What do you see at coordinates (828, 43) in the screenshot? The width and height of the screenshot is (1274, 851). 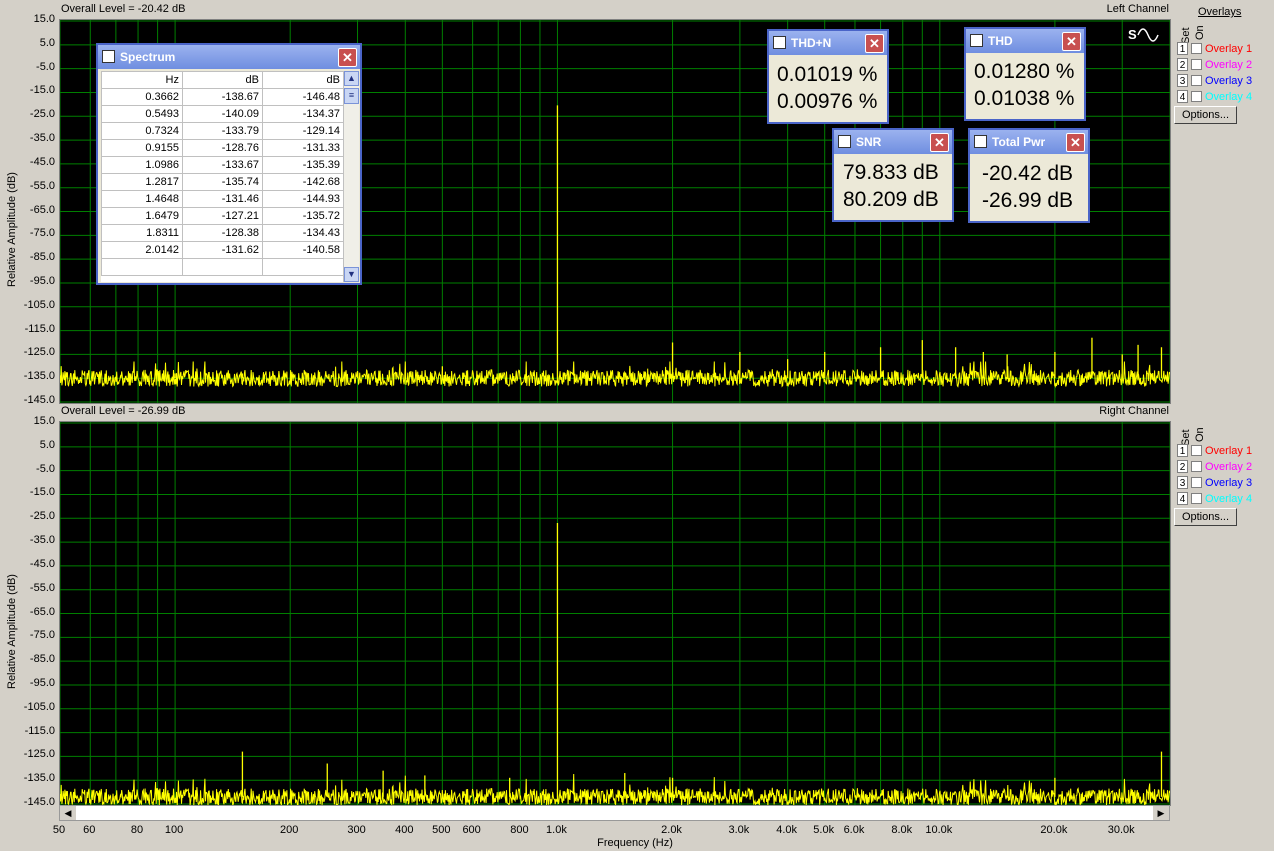 I see `thdn-titlebar: THD+N ✕` at bounding box center [828, 43].